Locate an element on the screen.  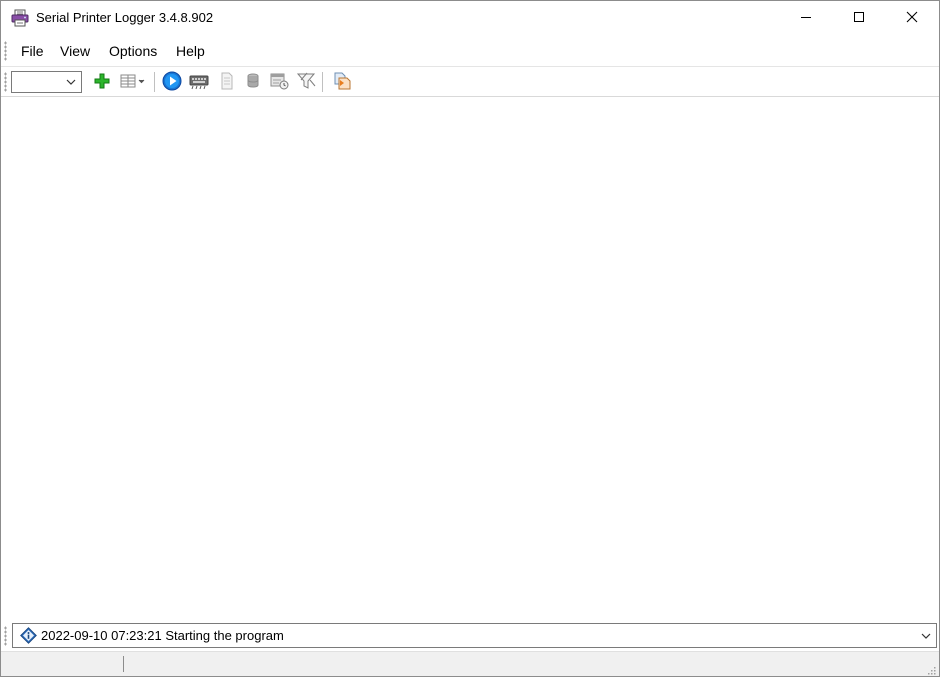
log-history-dropdown: 2022-09-10 07:23:21 Starting the program is located at coordinates (474, 635).